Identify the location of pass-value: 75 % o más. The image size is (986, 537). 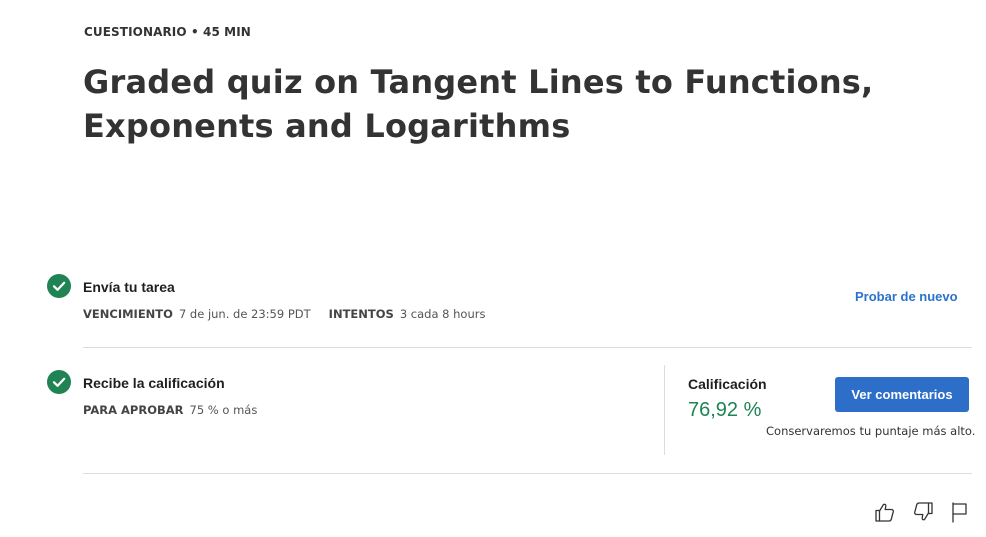
(223, 410).